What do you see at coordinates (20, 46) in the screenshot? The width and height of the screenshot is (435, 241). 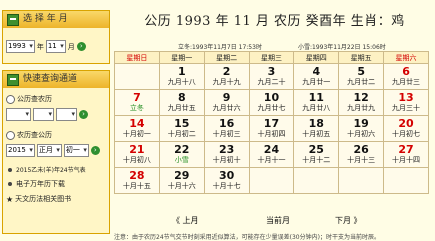 I see `year-select: 1993` at bounding box center [20, 46].